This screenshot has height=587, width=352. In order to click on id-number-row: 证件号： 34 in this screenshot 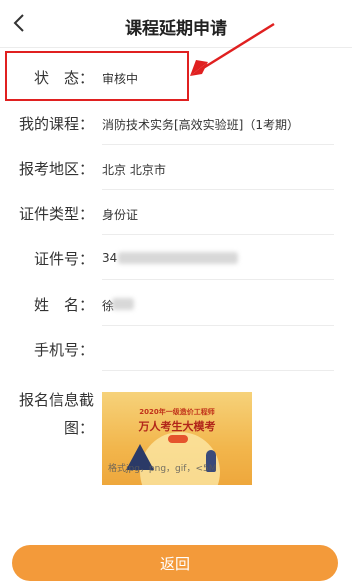, I will do `click(176, 258)`.